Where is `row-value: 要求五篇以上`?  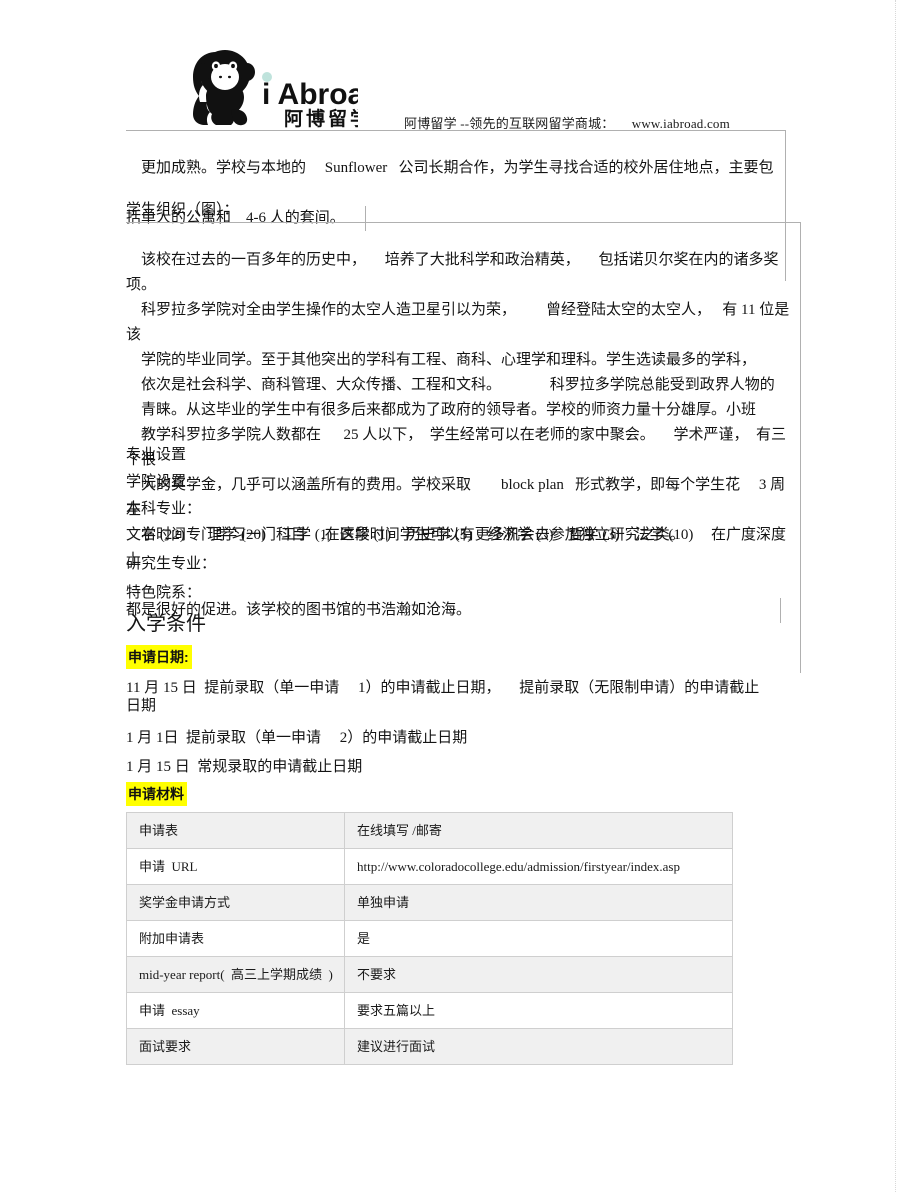
row-value: 要求五篇以上 is located at coordinates (538, 1010).